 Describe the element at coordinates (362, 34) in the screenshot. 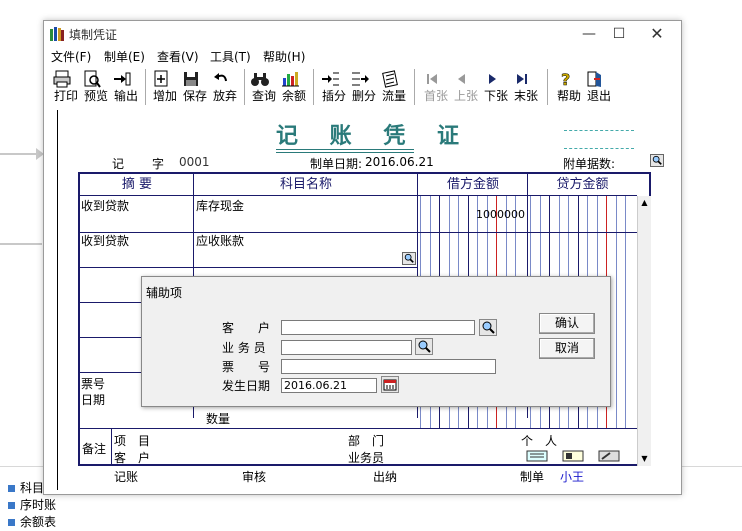

I see `title-bar: 填制凭证 — ☐ ✕` at that location.